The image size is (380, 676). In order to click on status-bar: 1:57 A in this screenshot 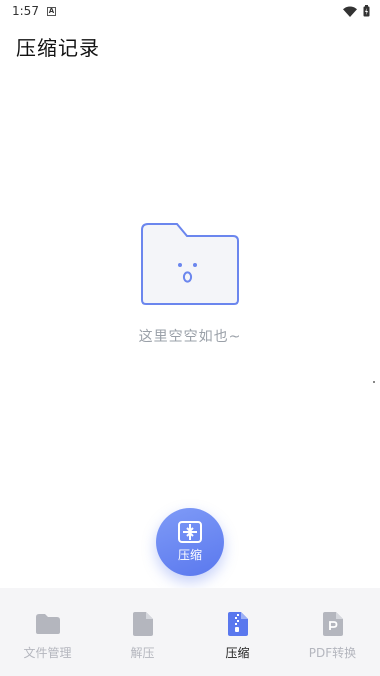, I will do `click(190, 11)`.